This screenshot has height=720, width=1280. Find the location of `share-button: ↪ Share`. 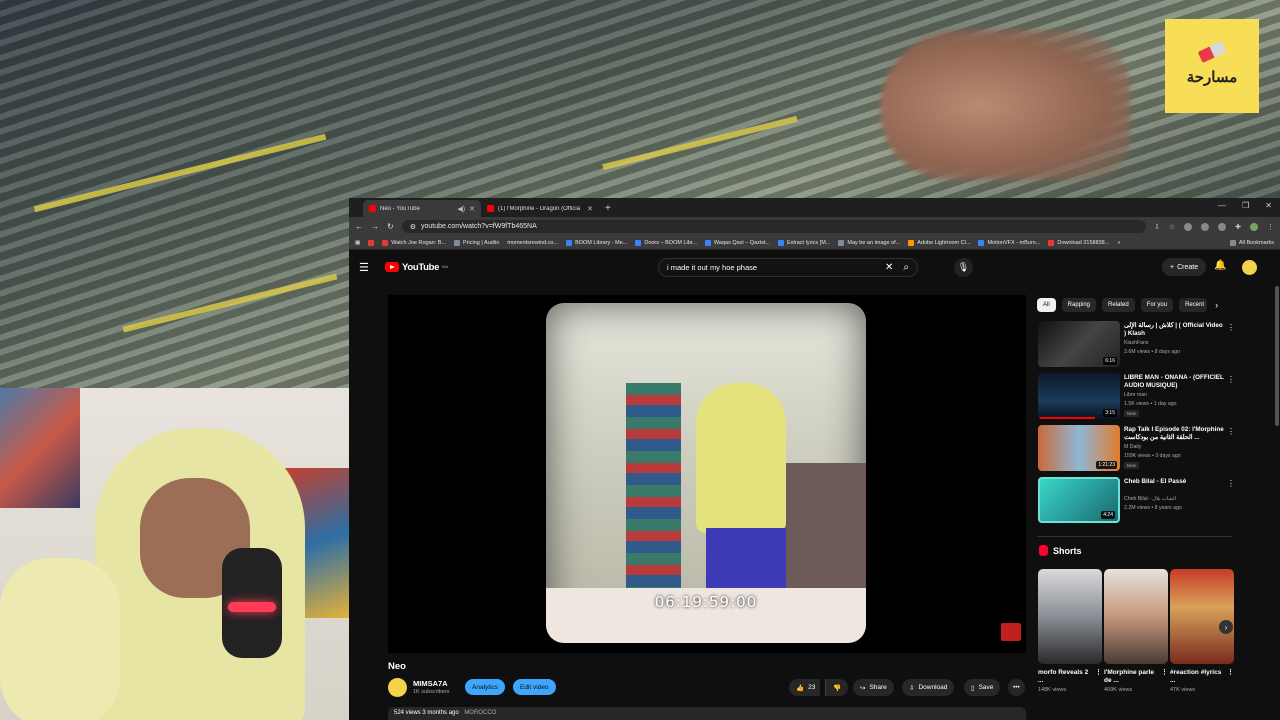

share-button: ↪ Share is located at coordinates (873, 687).